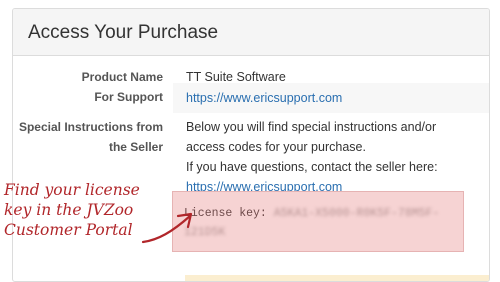  Describe the element at coordinates (337, 278) in the screenshot. I see `bottom-notice-strip` at that location.